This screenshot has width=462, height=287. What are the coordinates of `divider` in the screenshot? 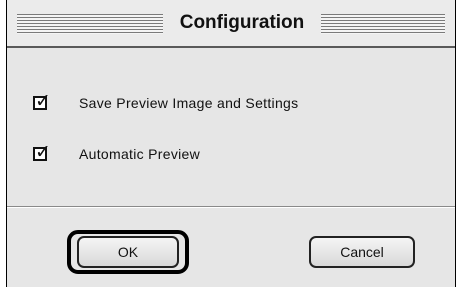 It's located at (231, 207).